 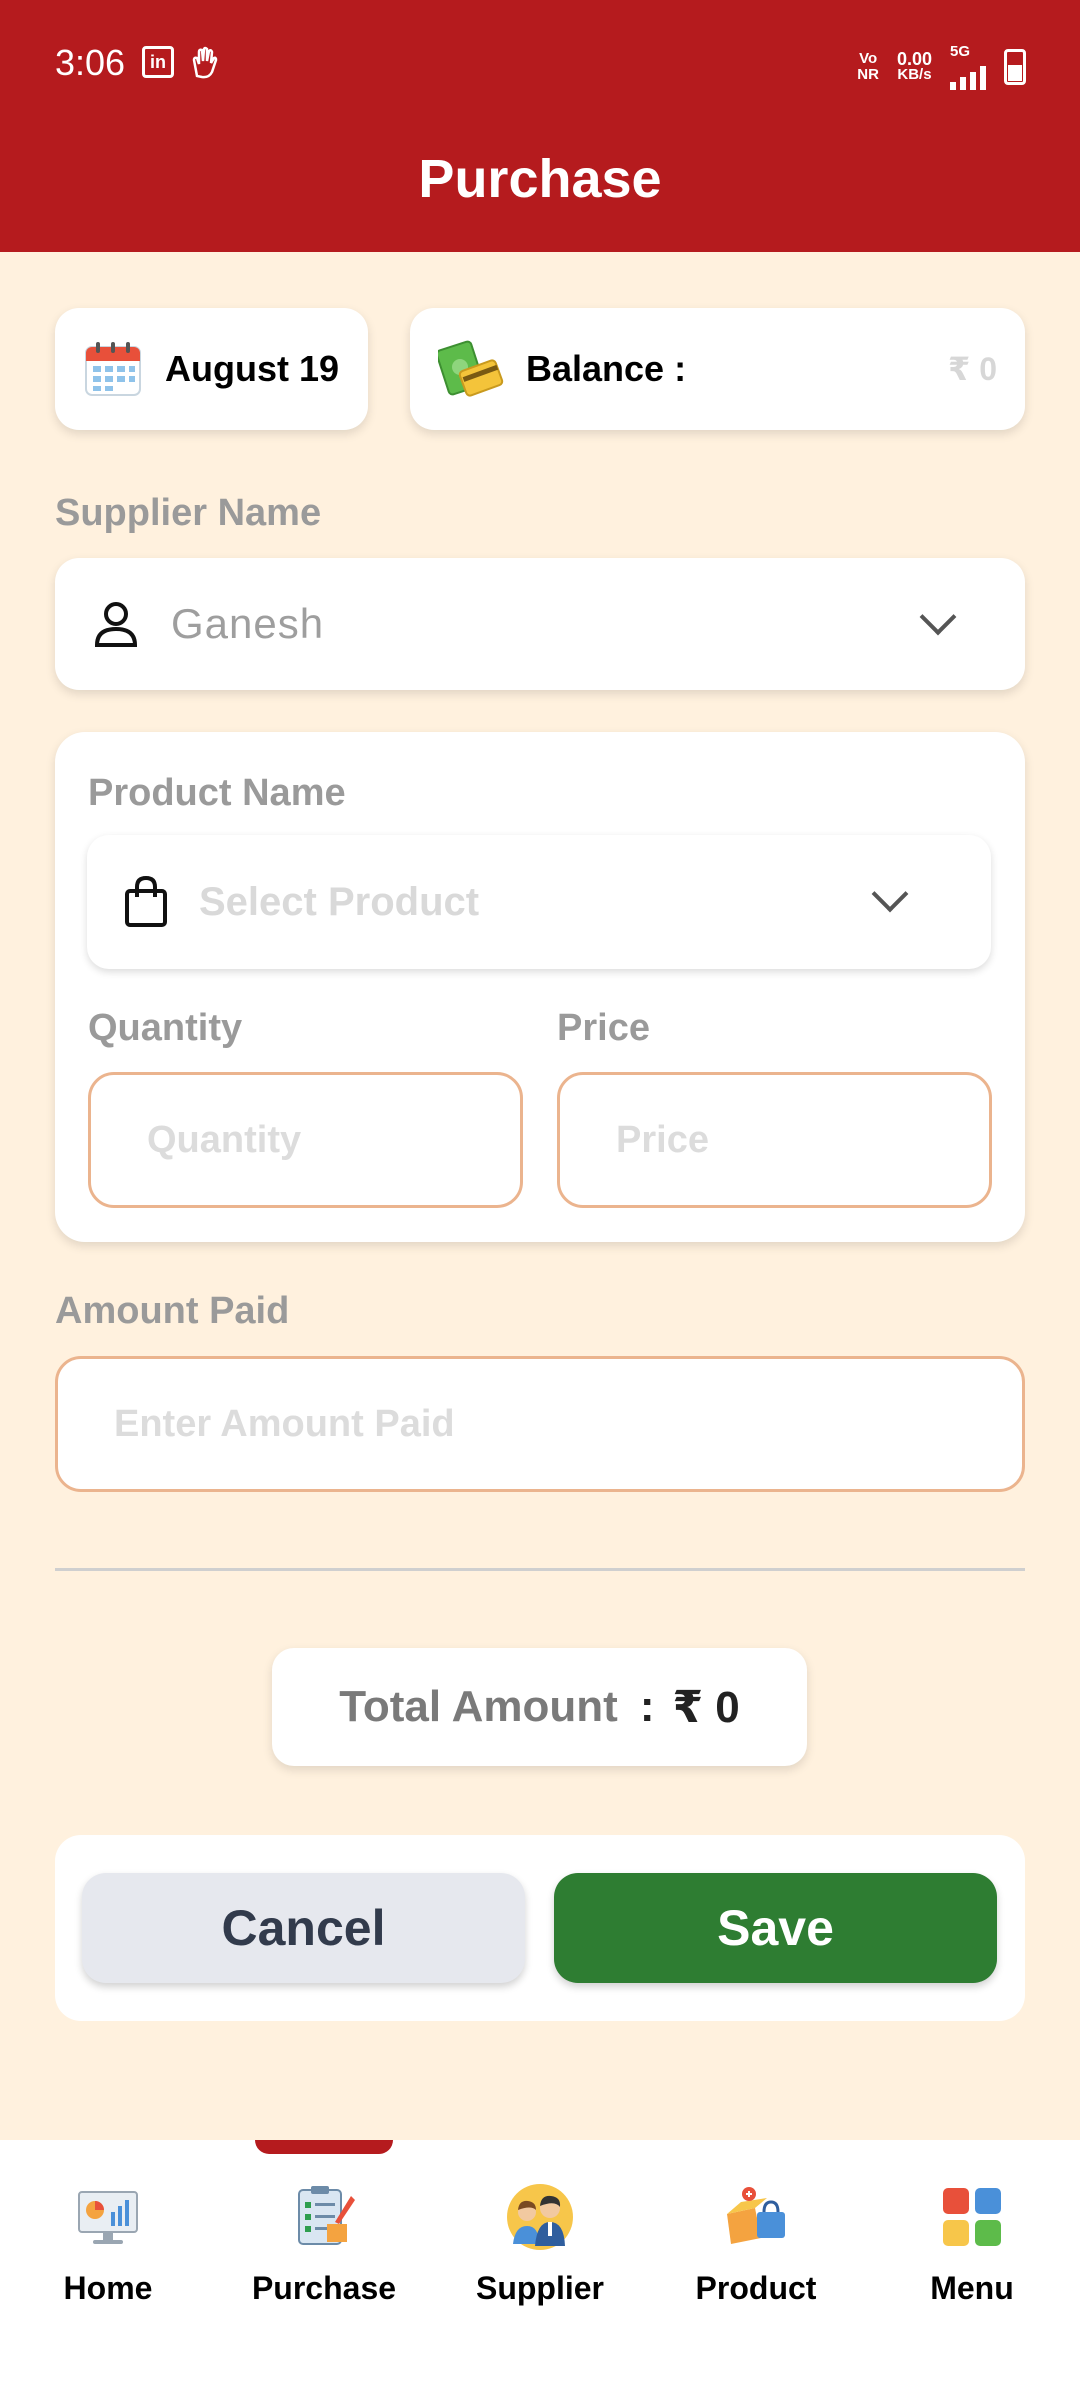 I want to click on balance-value: ₹ 0, so click(x=972, y=369).